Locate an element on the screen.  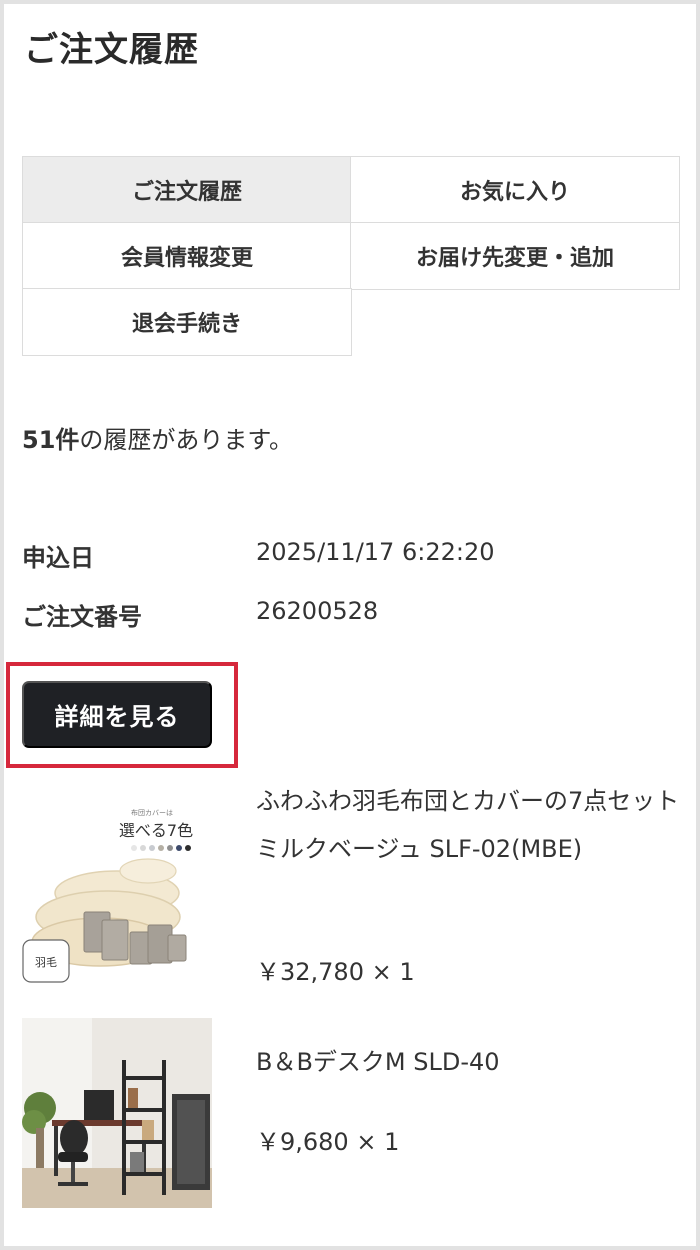
history-count: 51件の履歴があります。 is located at coordinates (157, 437).